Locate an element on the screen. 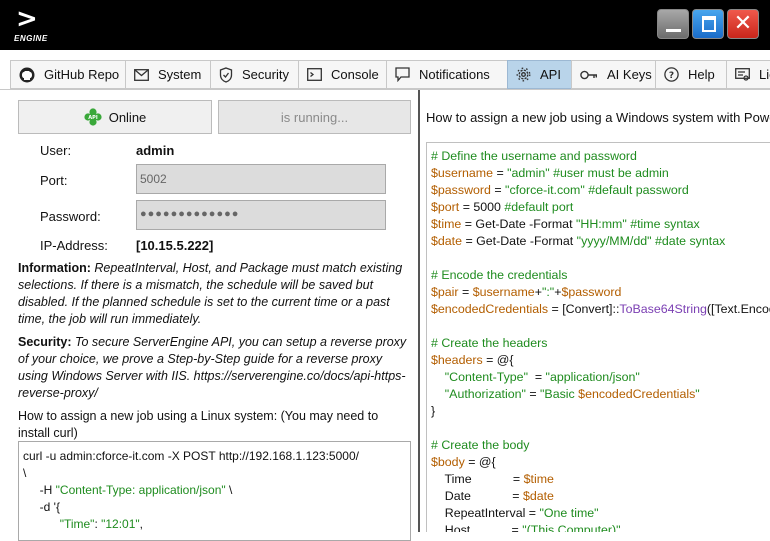  svg-text: API is located at coordinates (93, 118).